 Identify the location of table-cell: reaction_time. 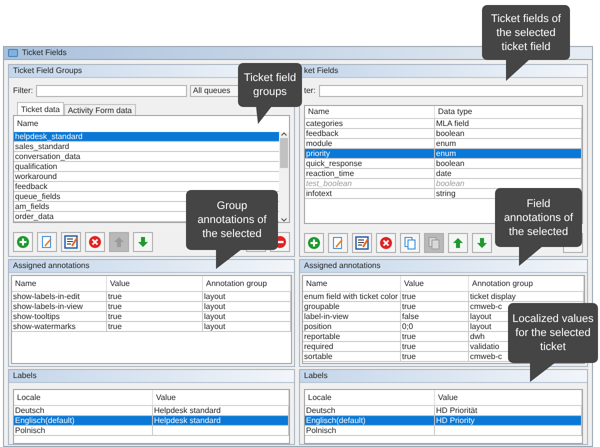
(370, 173).